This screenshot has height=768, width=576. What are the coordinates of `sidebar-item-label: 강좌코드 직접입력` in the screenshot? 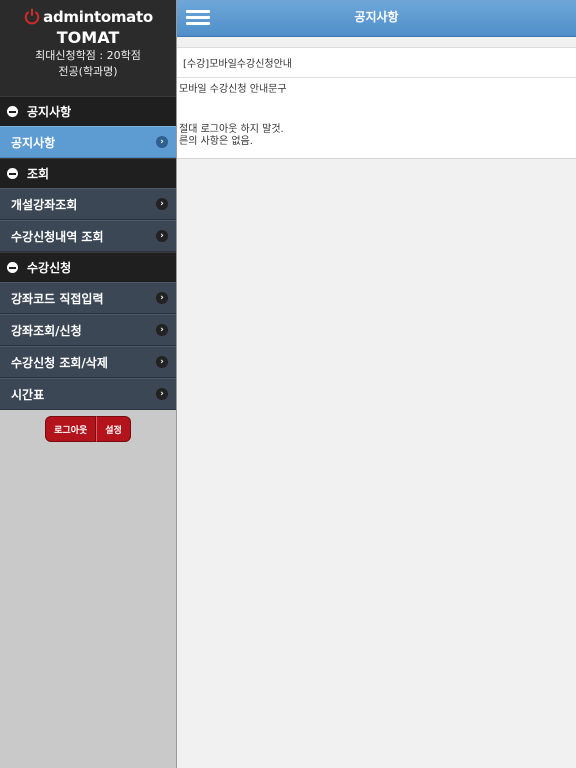 It's located at (57, 298).